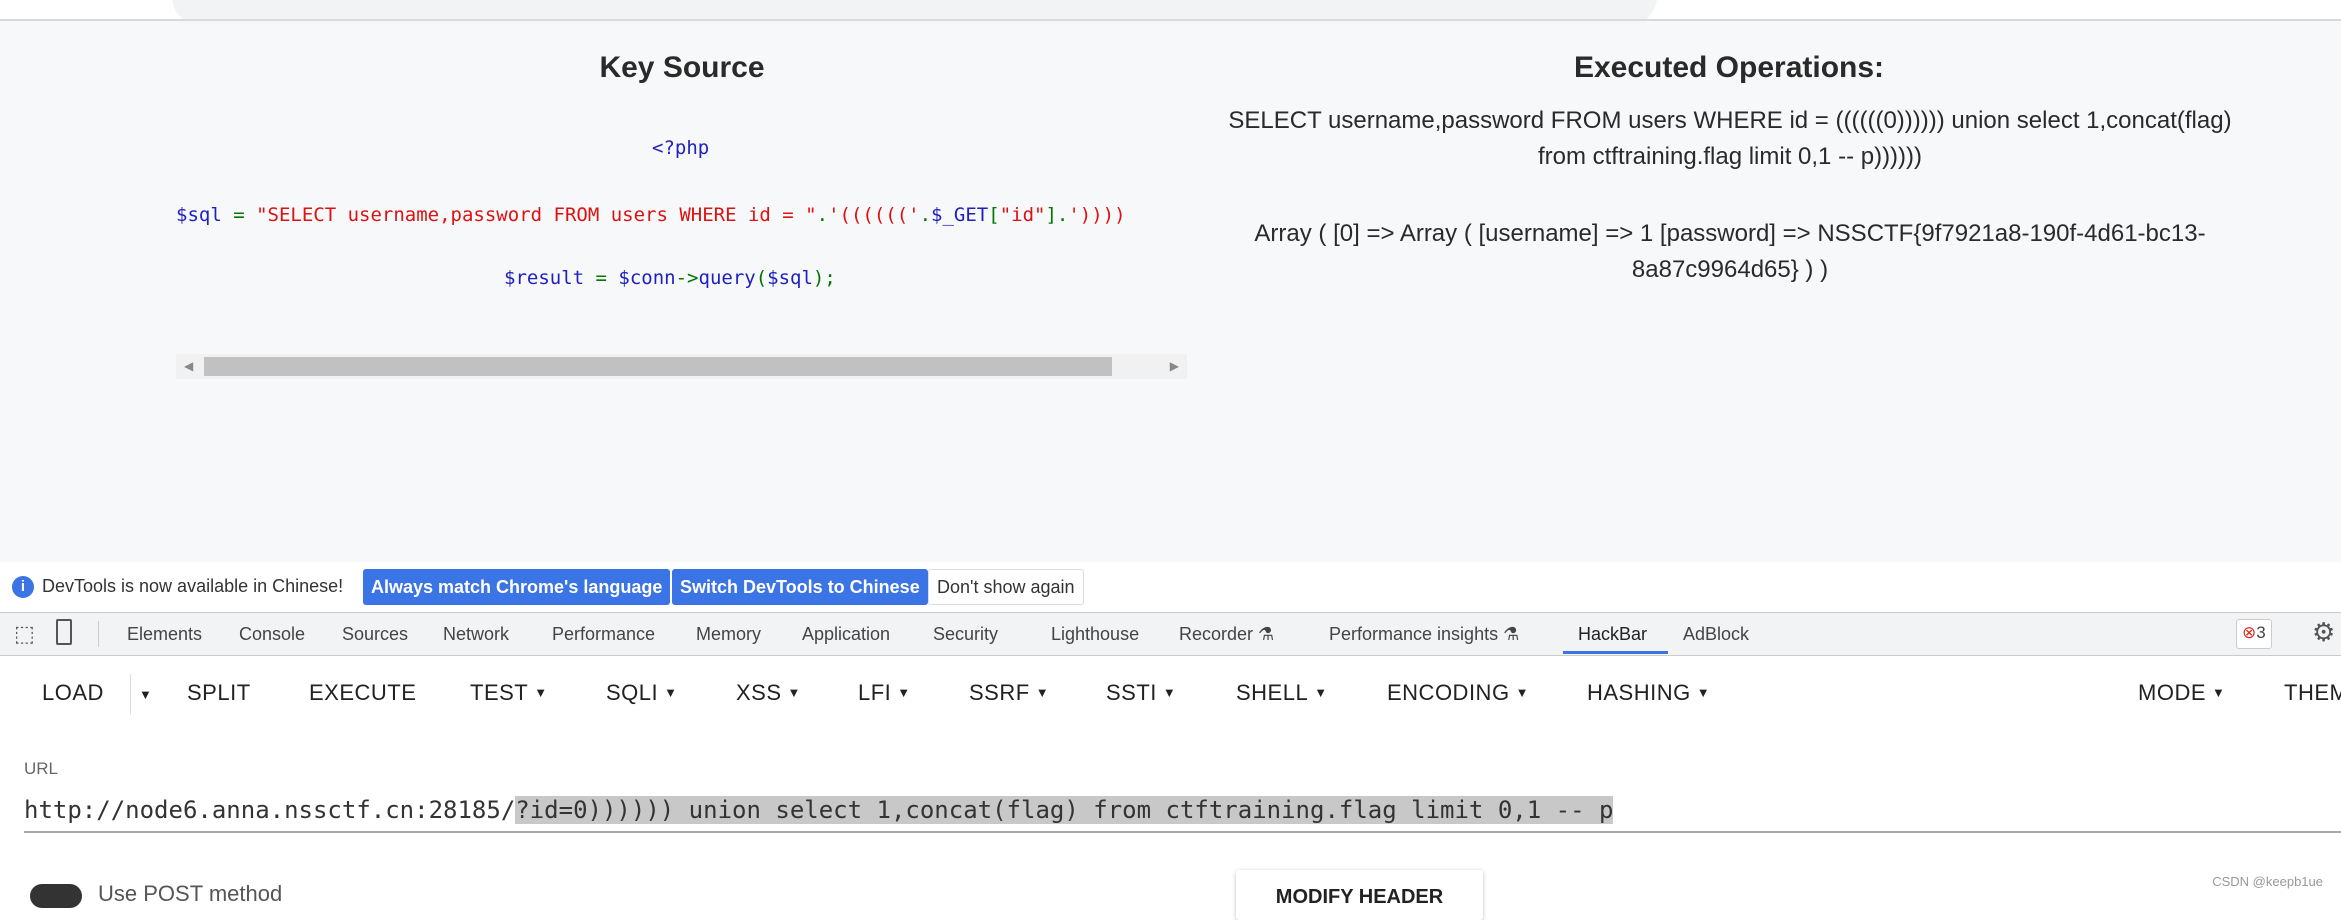 The width and height of the screenshot is (2341, 920). What do you see at coordinates (658, 366) in the screenshot?
I see `scrollbar-thumb` at bounding box center [658, 366].